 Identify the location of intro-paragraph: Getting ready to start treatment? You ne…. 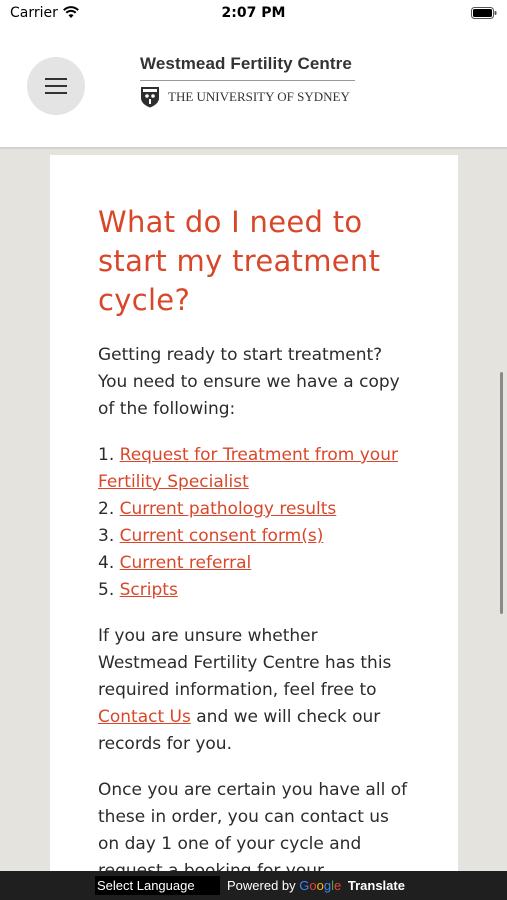
(249, 382).